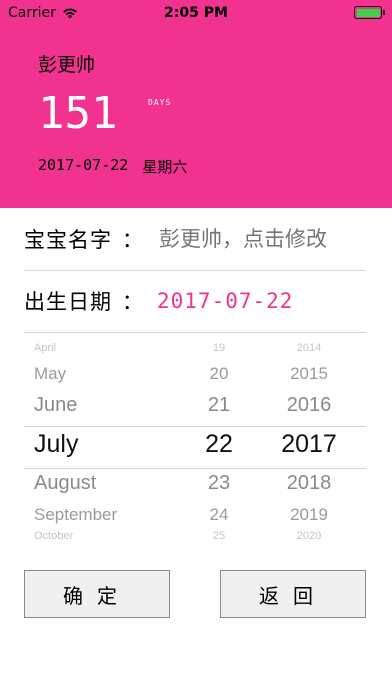 The image size is (392, 696). Describe the element at coordinates (109, 536) in the screenshot. I see `month-option: October` at that location.